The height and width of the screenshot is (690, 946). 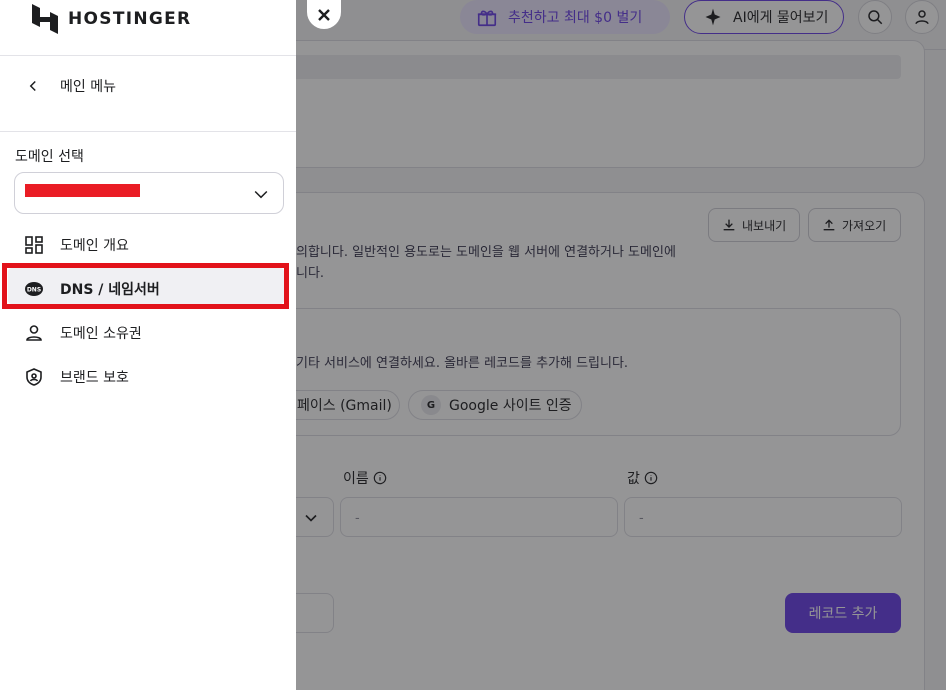 What do you see at coordinates (82, 190) in the screenshot?
I see `redacted-domain` at bounding box center [82, 190].